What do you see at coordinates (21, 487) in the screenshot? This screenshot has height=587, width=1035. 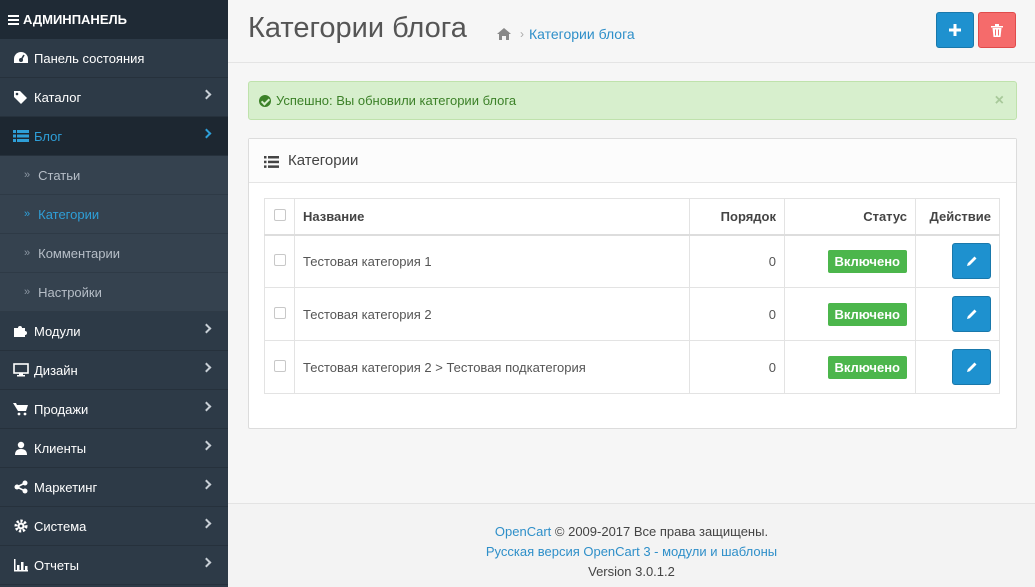 I see `share-icon` at bounding box center [21, 487].